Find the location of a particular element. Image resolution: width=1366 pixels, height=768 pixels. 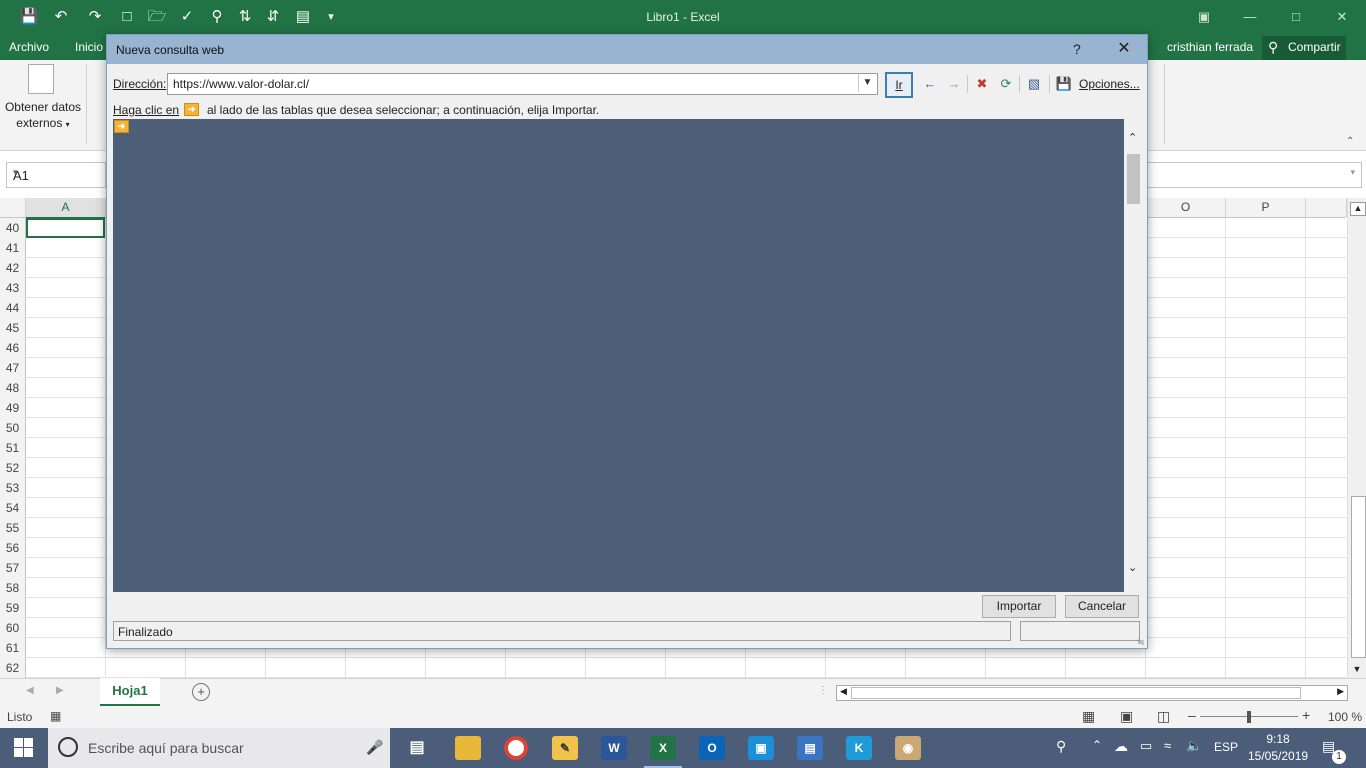

row-header: 45 is located at coordinates (13, 328).